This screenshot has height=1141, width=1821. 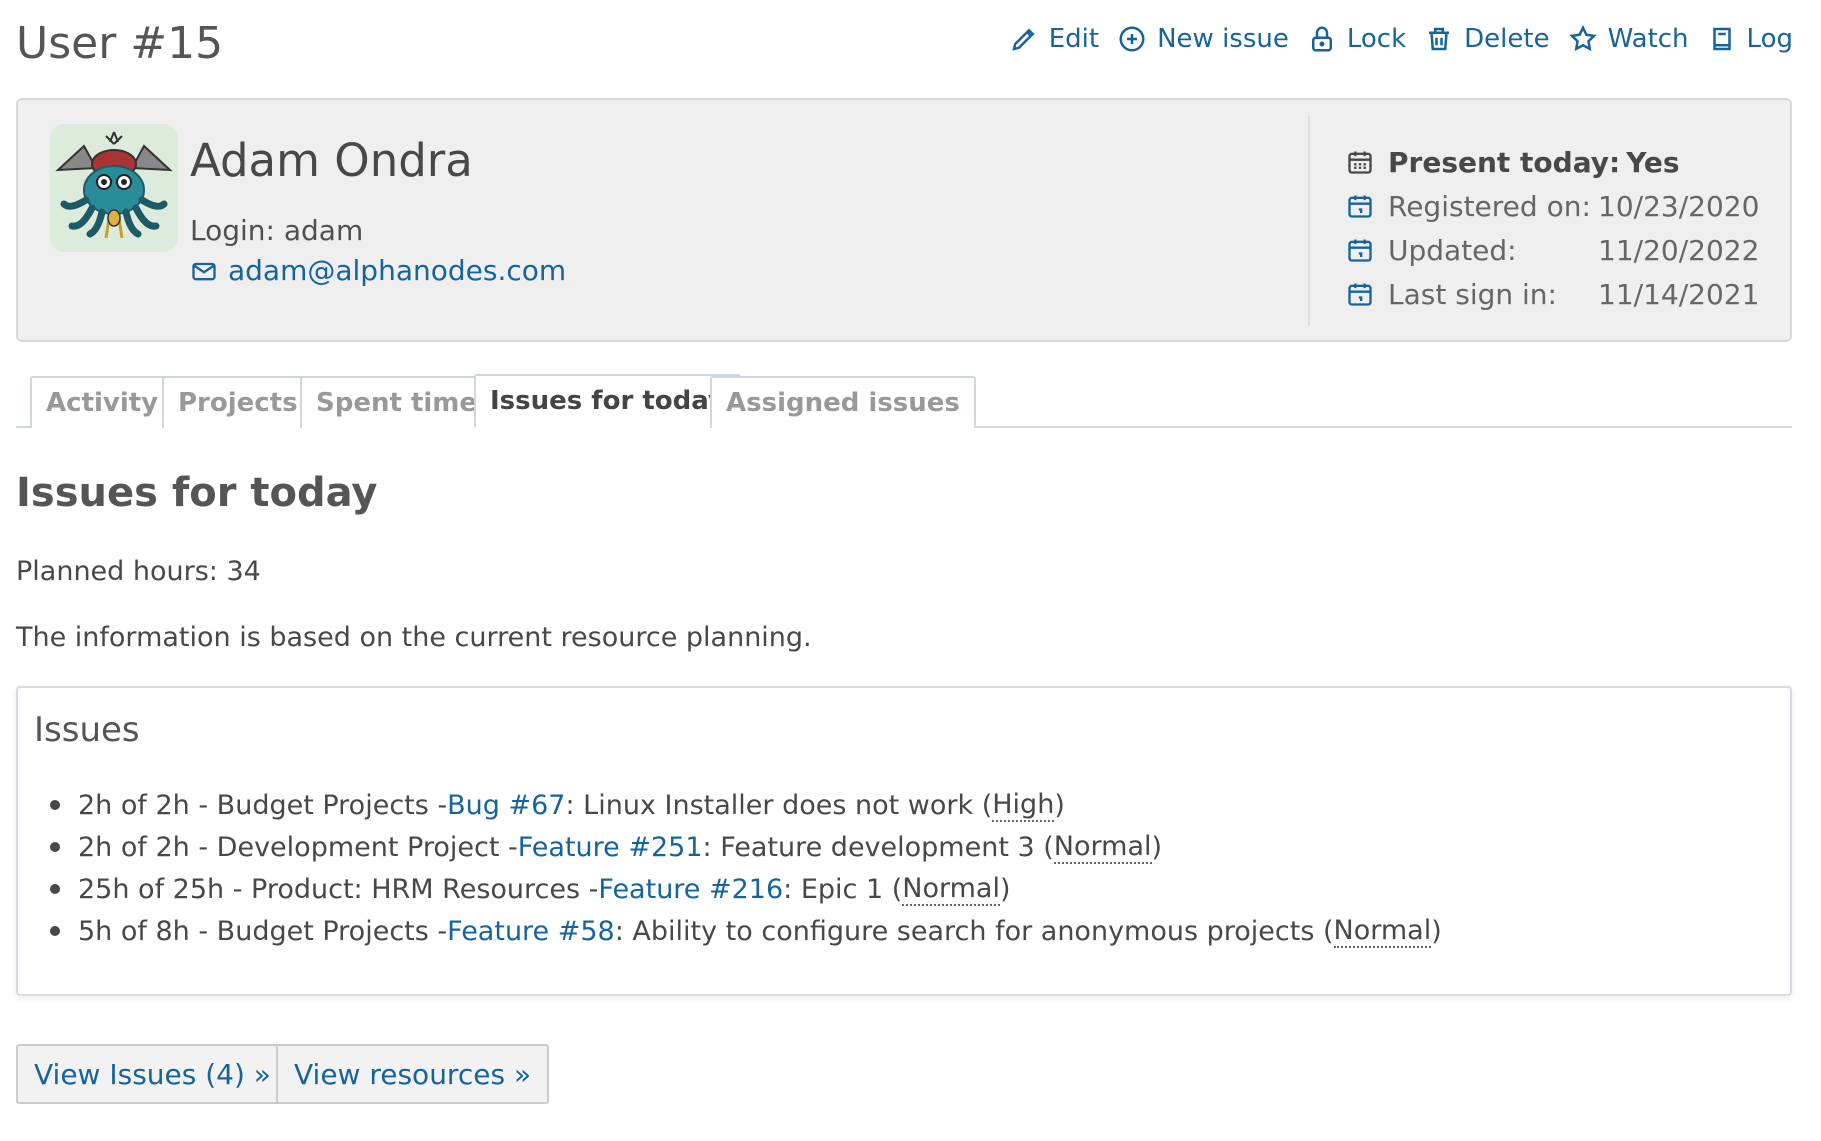 I want to click on issue-link: Feature #216, so click(x=690, y=889).